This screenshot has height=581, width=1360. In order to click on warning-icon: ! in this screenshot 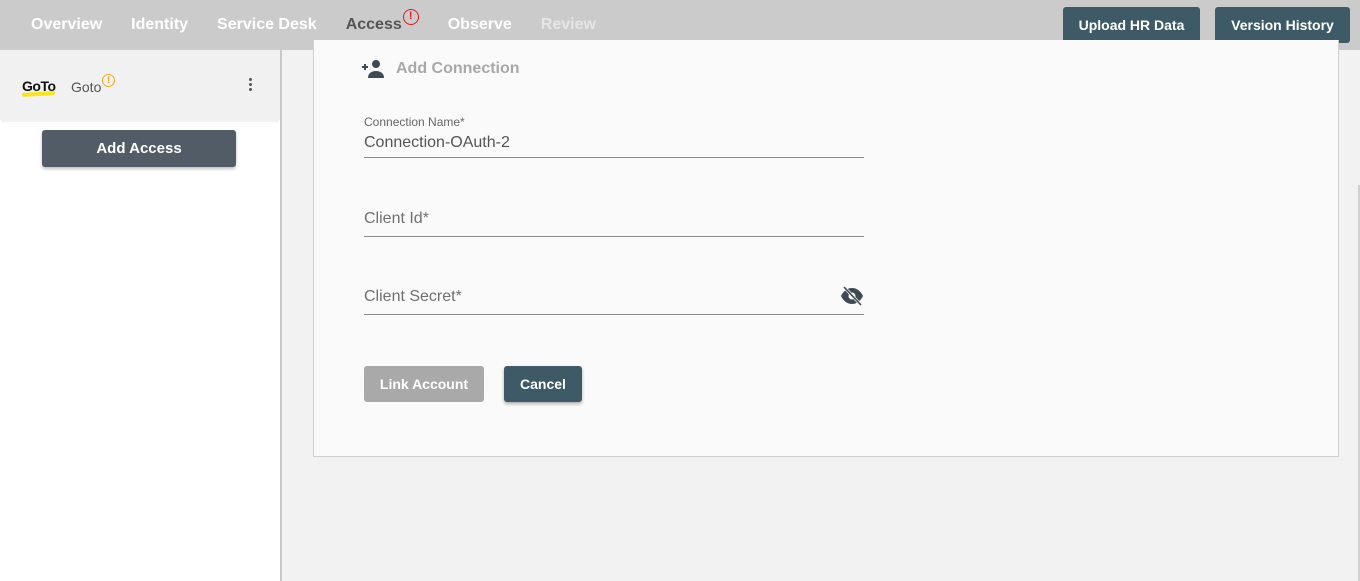, I will do `click(108, 80)`.